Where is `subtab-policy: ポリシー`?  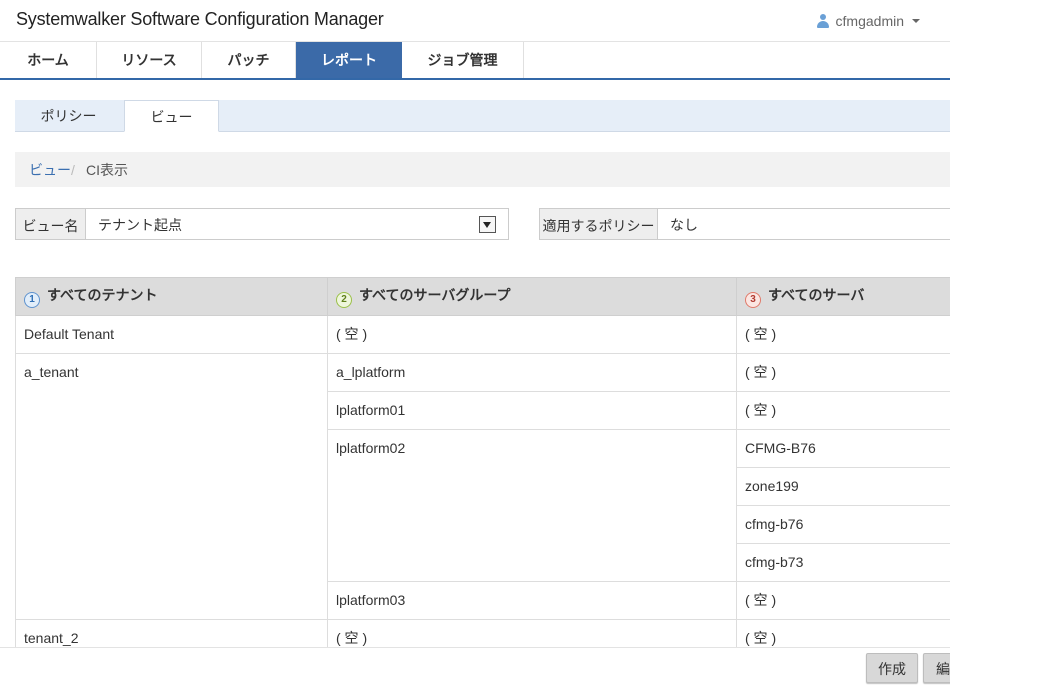 subtab-policy: ポリシー is located at coordinates (68, 115).